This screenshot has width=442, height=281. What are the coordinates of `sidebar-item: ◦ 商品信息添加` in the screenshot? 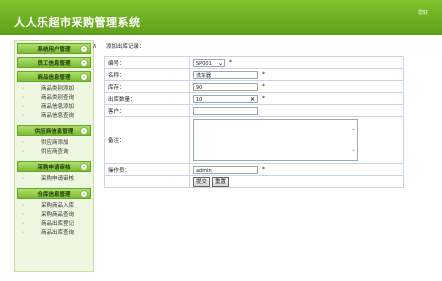 It's located at (54, 107).